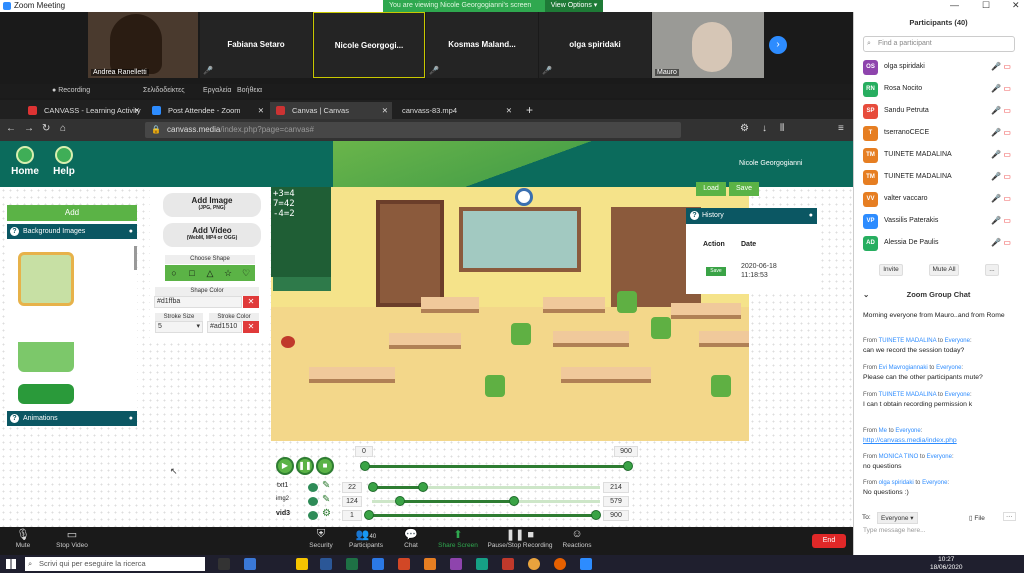 This screenshot has height=573, width=1024. Describe the element at coordinates (455, 110) in the screenshot. I see `tab-video: canvass-83.mp4 ✕` at that location.